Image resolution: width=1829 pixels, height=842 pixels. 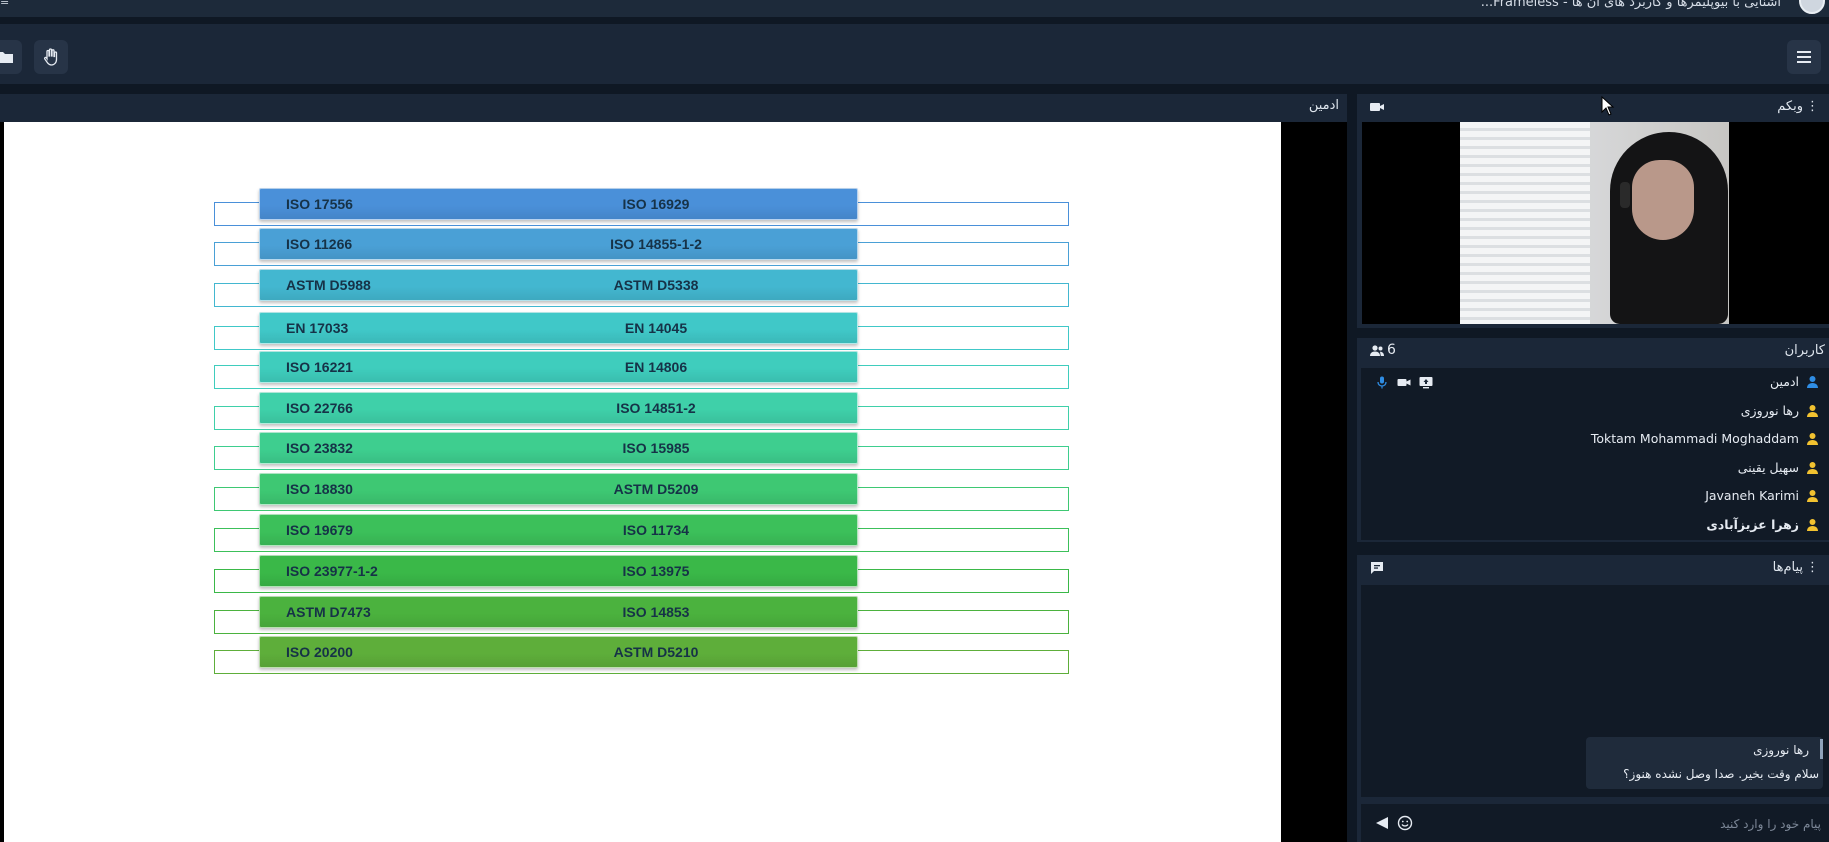 I want to click on row-bar: ASTM D5988 ASTM D5338, so click(x=558, y=285).